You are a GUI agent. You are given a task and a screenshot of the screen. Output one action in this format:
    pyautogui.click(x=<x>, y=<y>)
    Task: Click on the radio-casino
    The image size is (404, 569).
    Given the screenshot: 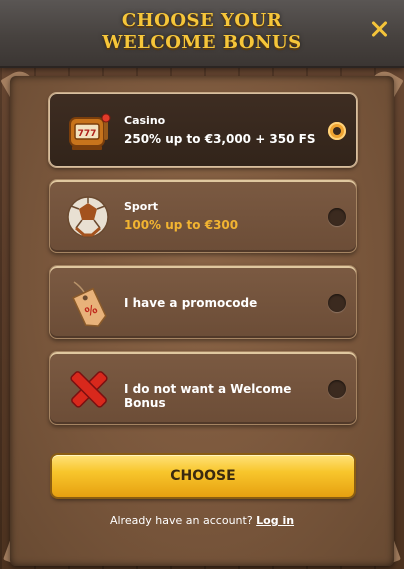 What is the action you would take?
    pyautogui.click(x=337, y=131)
    